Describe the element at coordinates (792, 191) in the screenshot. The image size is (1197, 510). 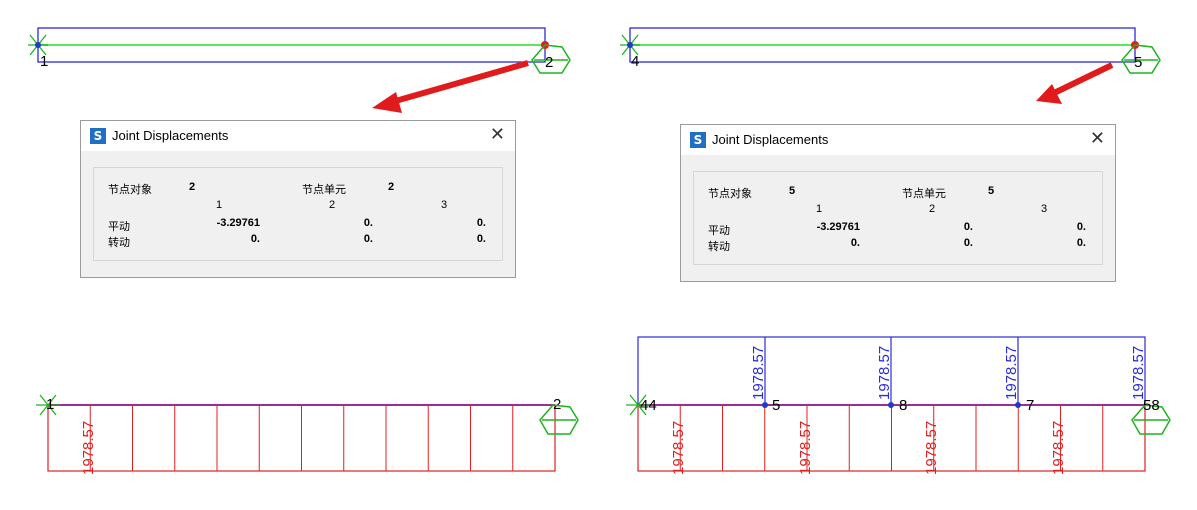
I see `joint-value: 5` at that location.